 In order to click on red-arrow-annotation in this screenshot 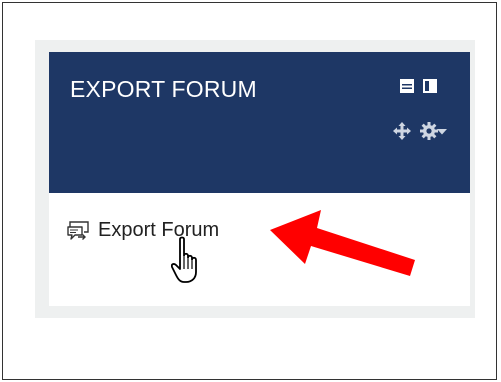, I will do `click(342, 243)`.